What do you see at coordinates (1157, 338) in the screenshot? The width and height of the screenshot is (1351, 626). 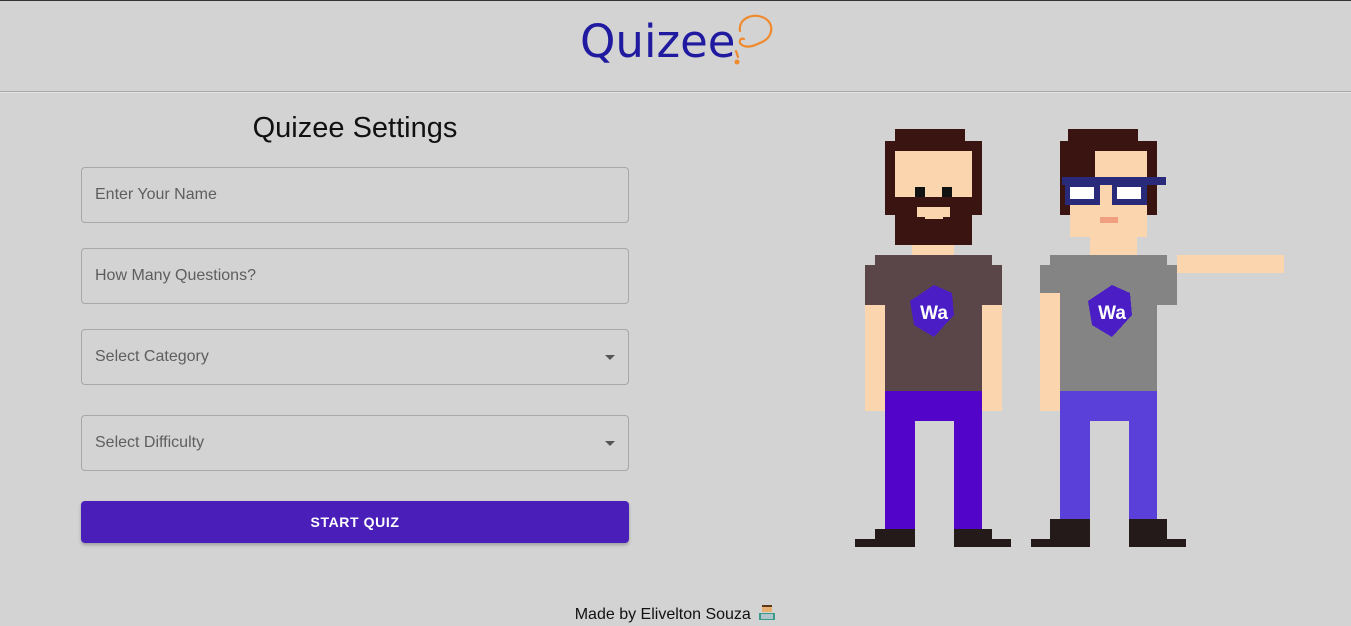 I see `glasses-character: Wa` at bounding box center [1157, 338].